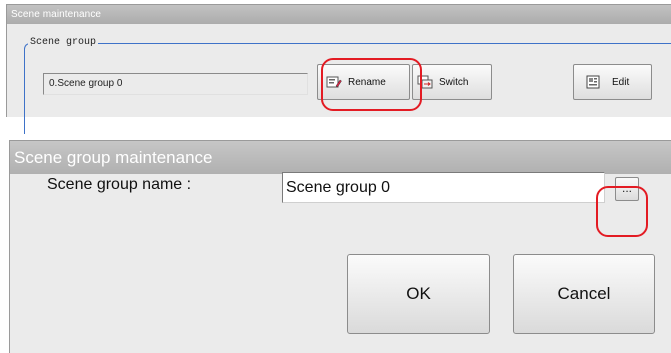 This screenshot has width=671, height=353. I want to click on switch-button-label: Switch, so click(454, 82).